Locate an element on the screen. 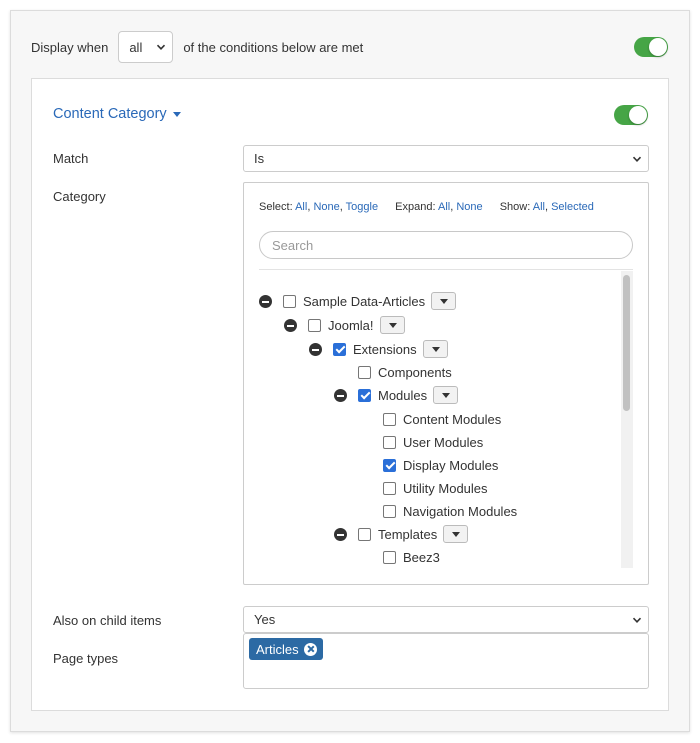 The height and width of the screenshot is (743, 700). expand-all-link: All is located at coordinates (444, 207).